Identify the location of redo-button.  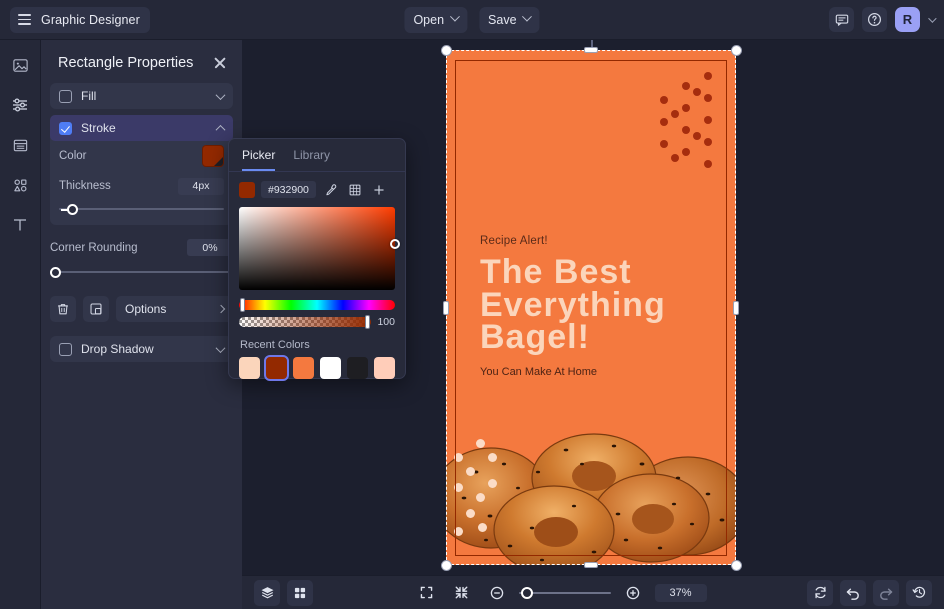
(886, 592).